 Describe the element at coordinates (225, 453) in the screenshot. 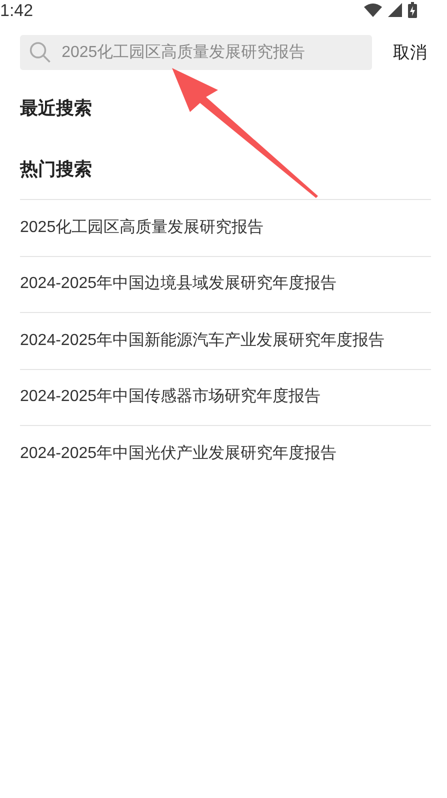

I see `hot-search-item: 2024-2025年中国光伏产业发展研究年度报告` at that location.